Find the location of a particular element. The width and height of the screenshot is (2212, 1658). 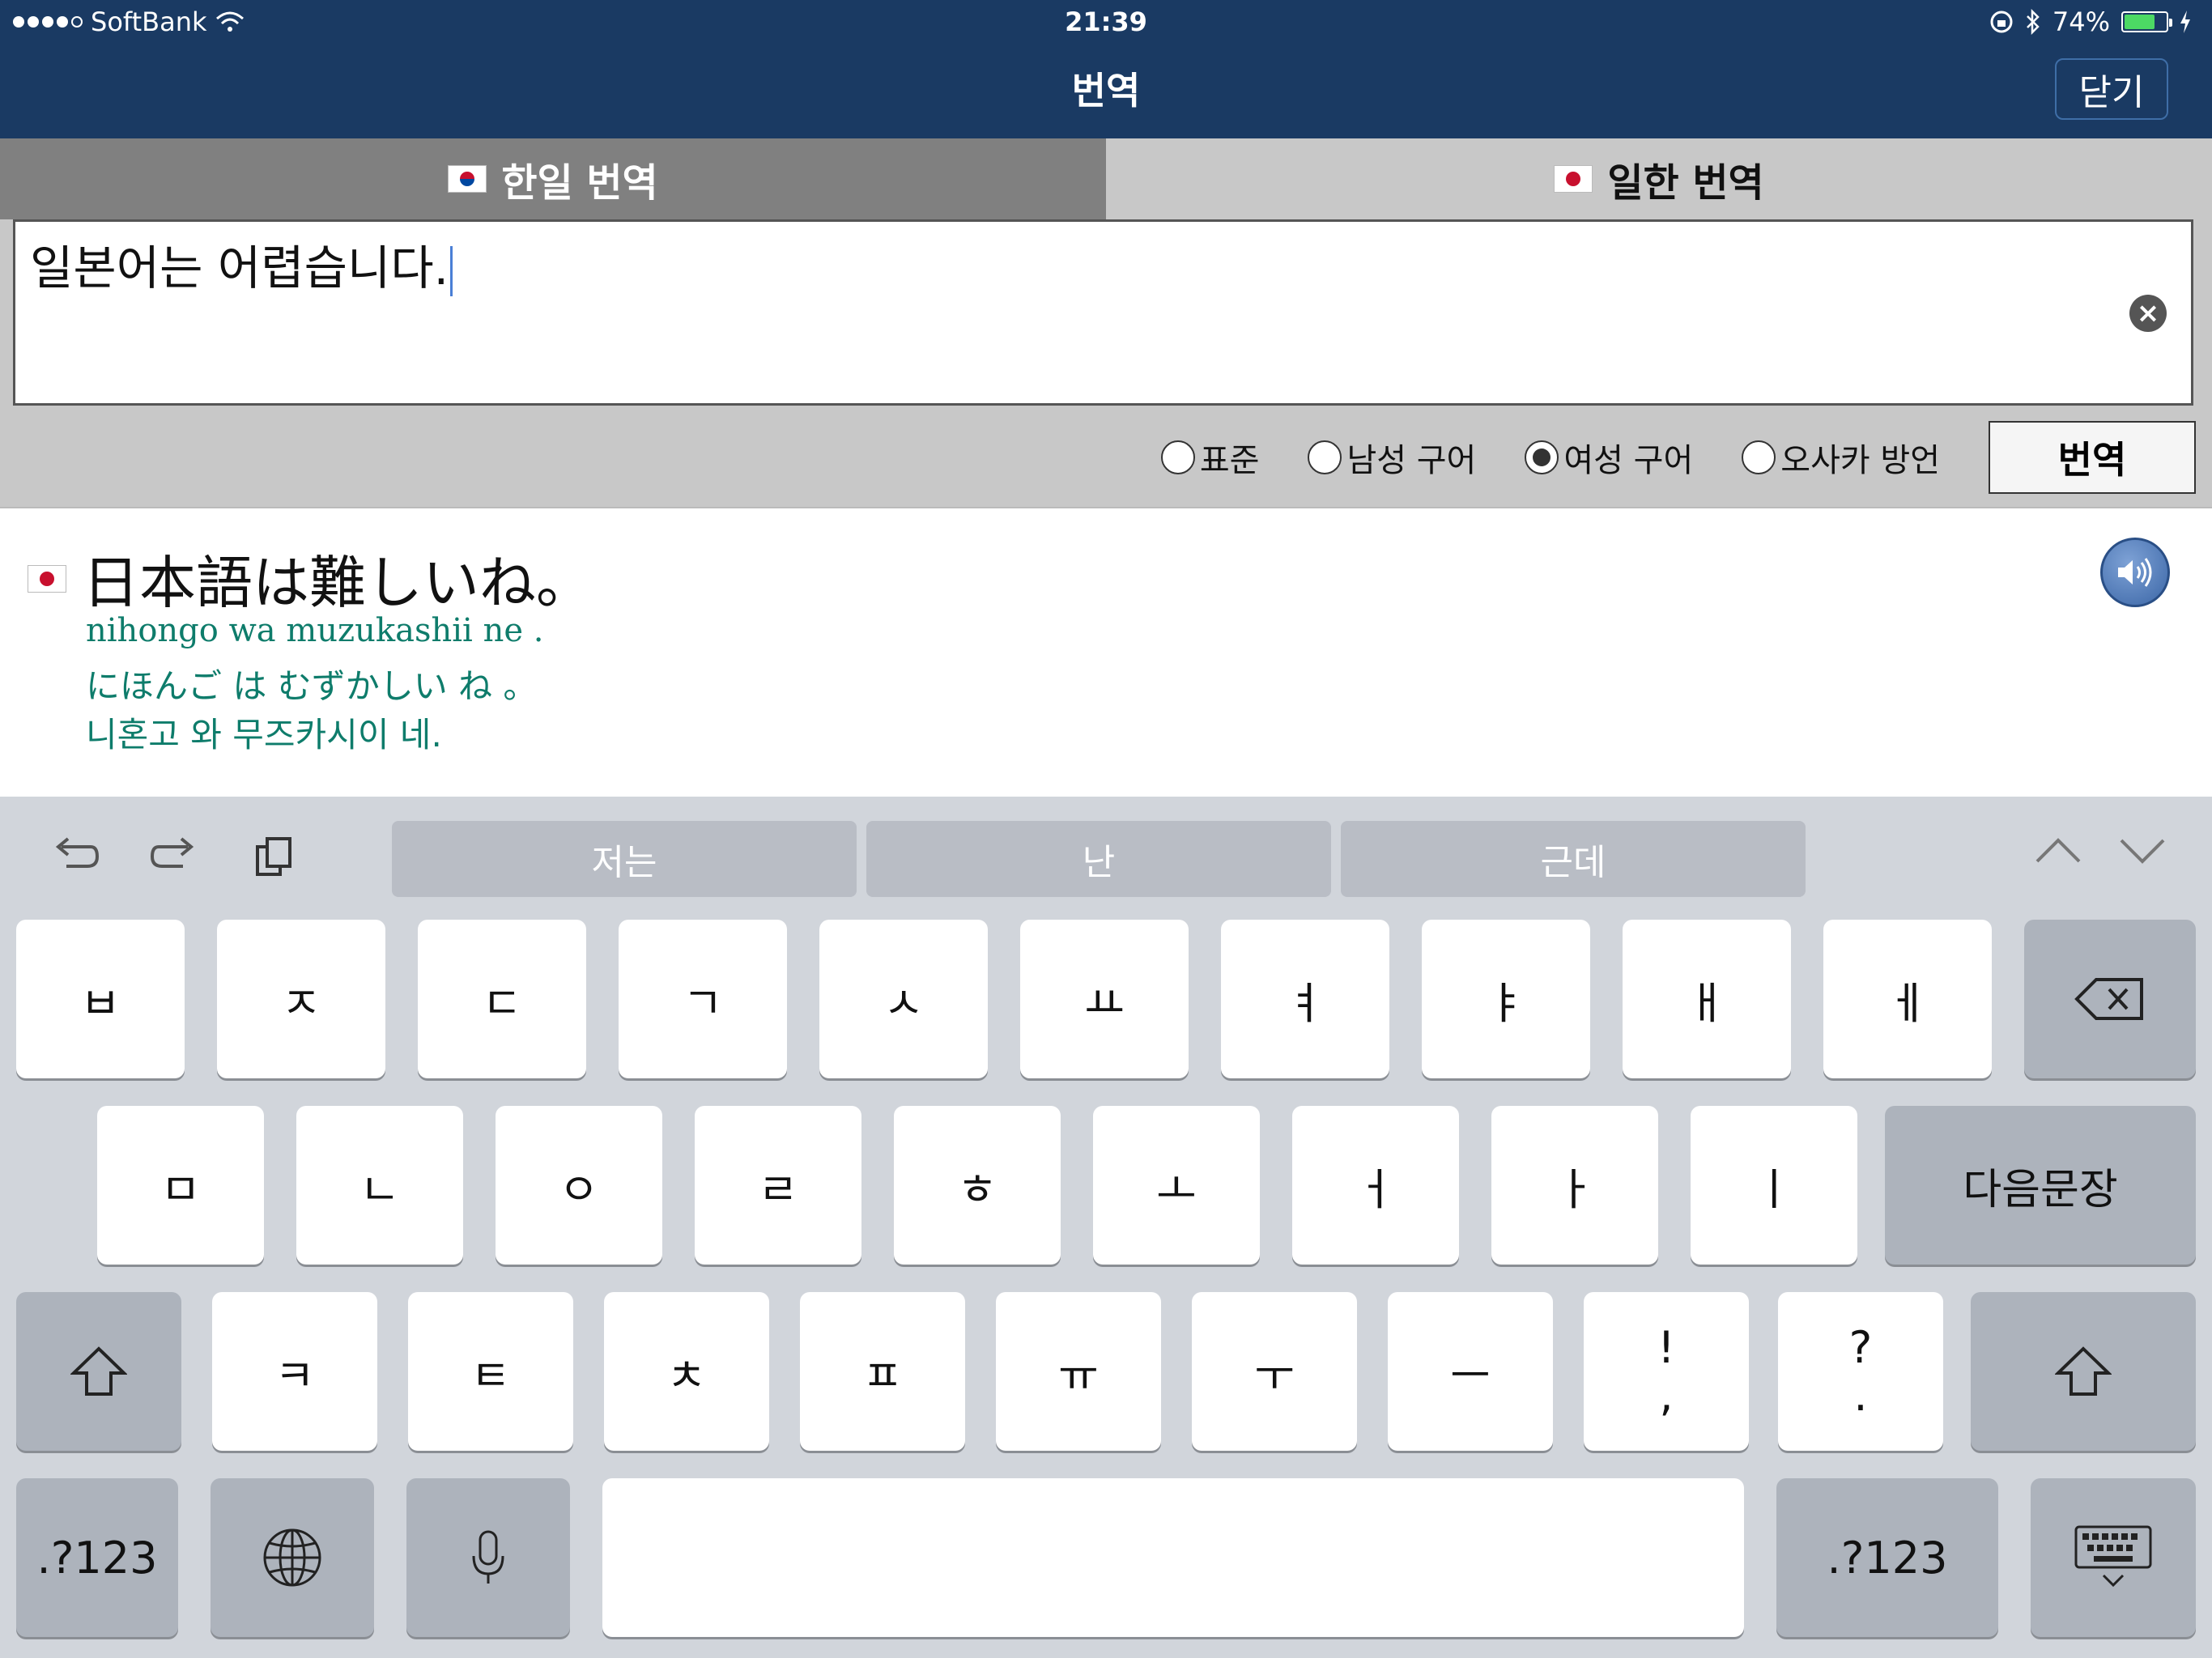

battery-percent: 74% is located at coordinates (2081, 21).